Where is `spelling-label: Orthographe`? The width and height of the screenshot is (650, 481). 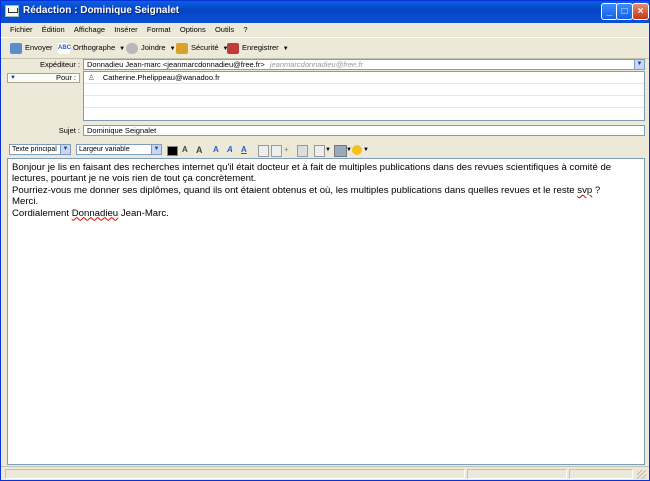 spelling-label: Orthographe is located at coordinates (94, 47).